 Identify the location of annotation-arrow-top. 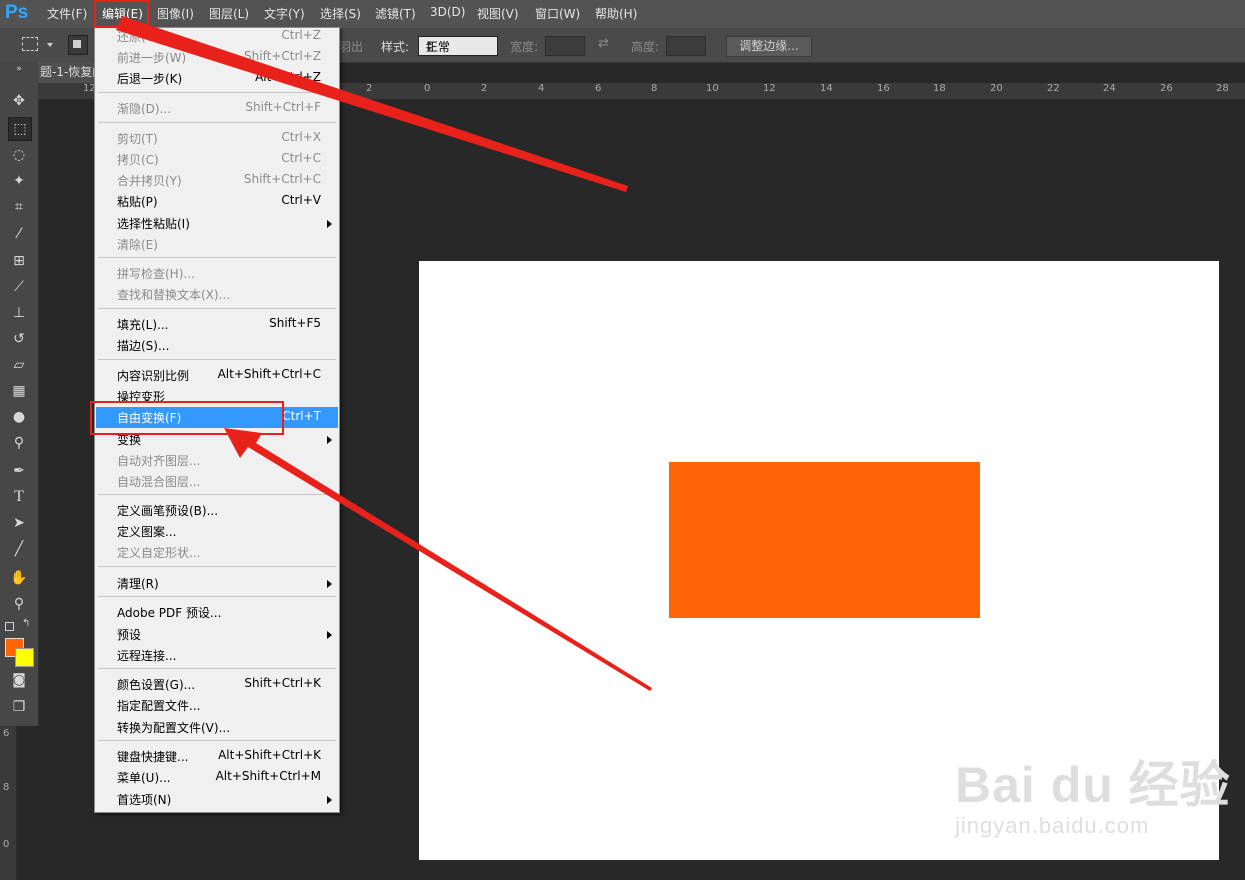
(372, 104).